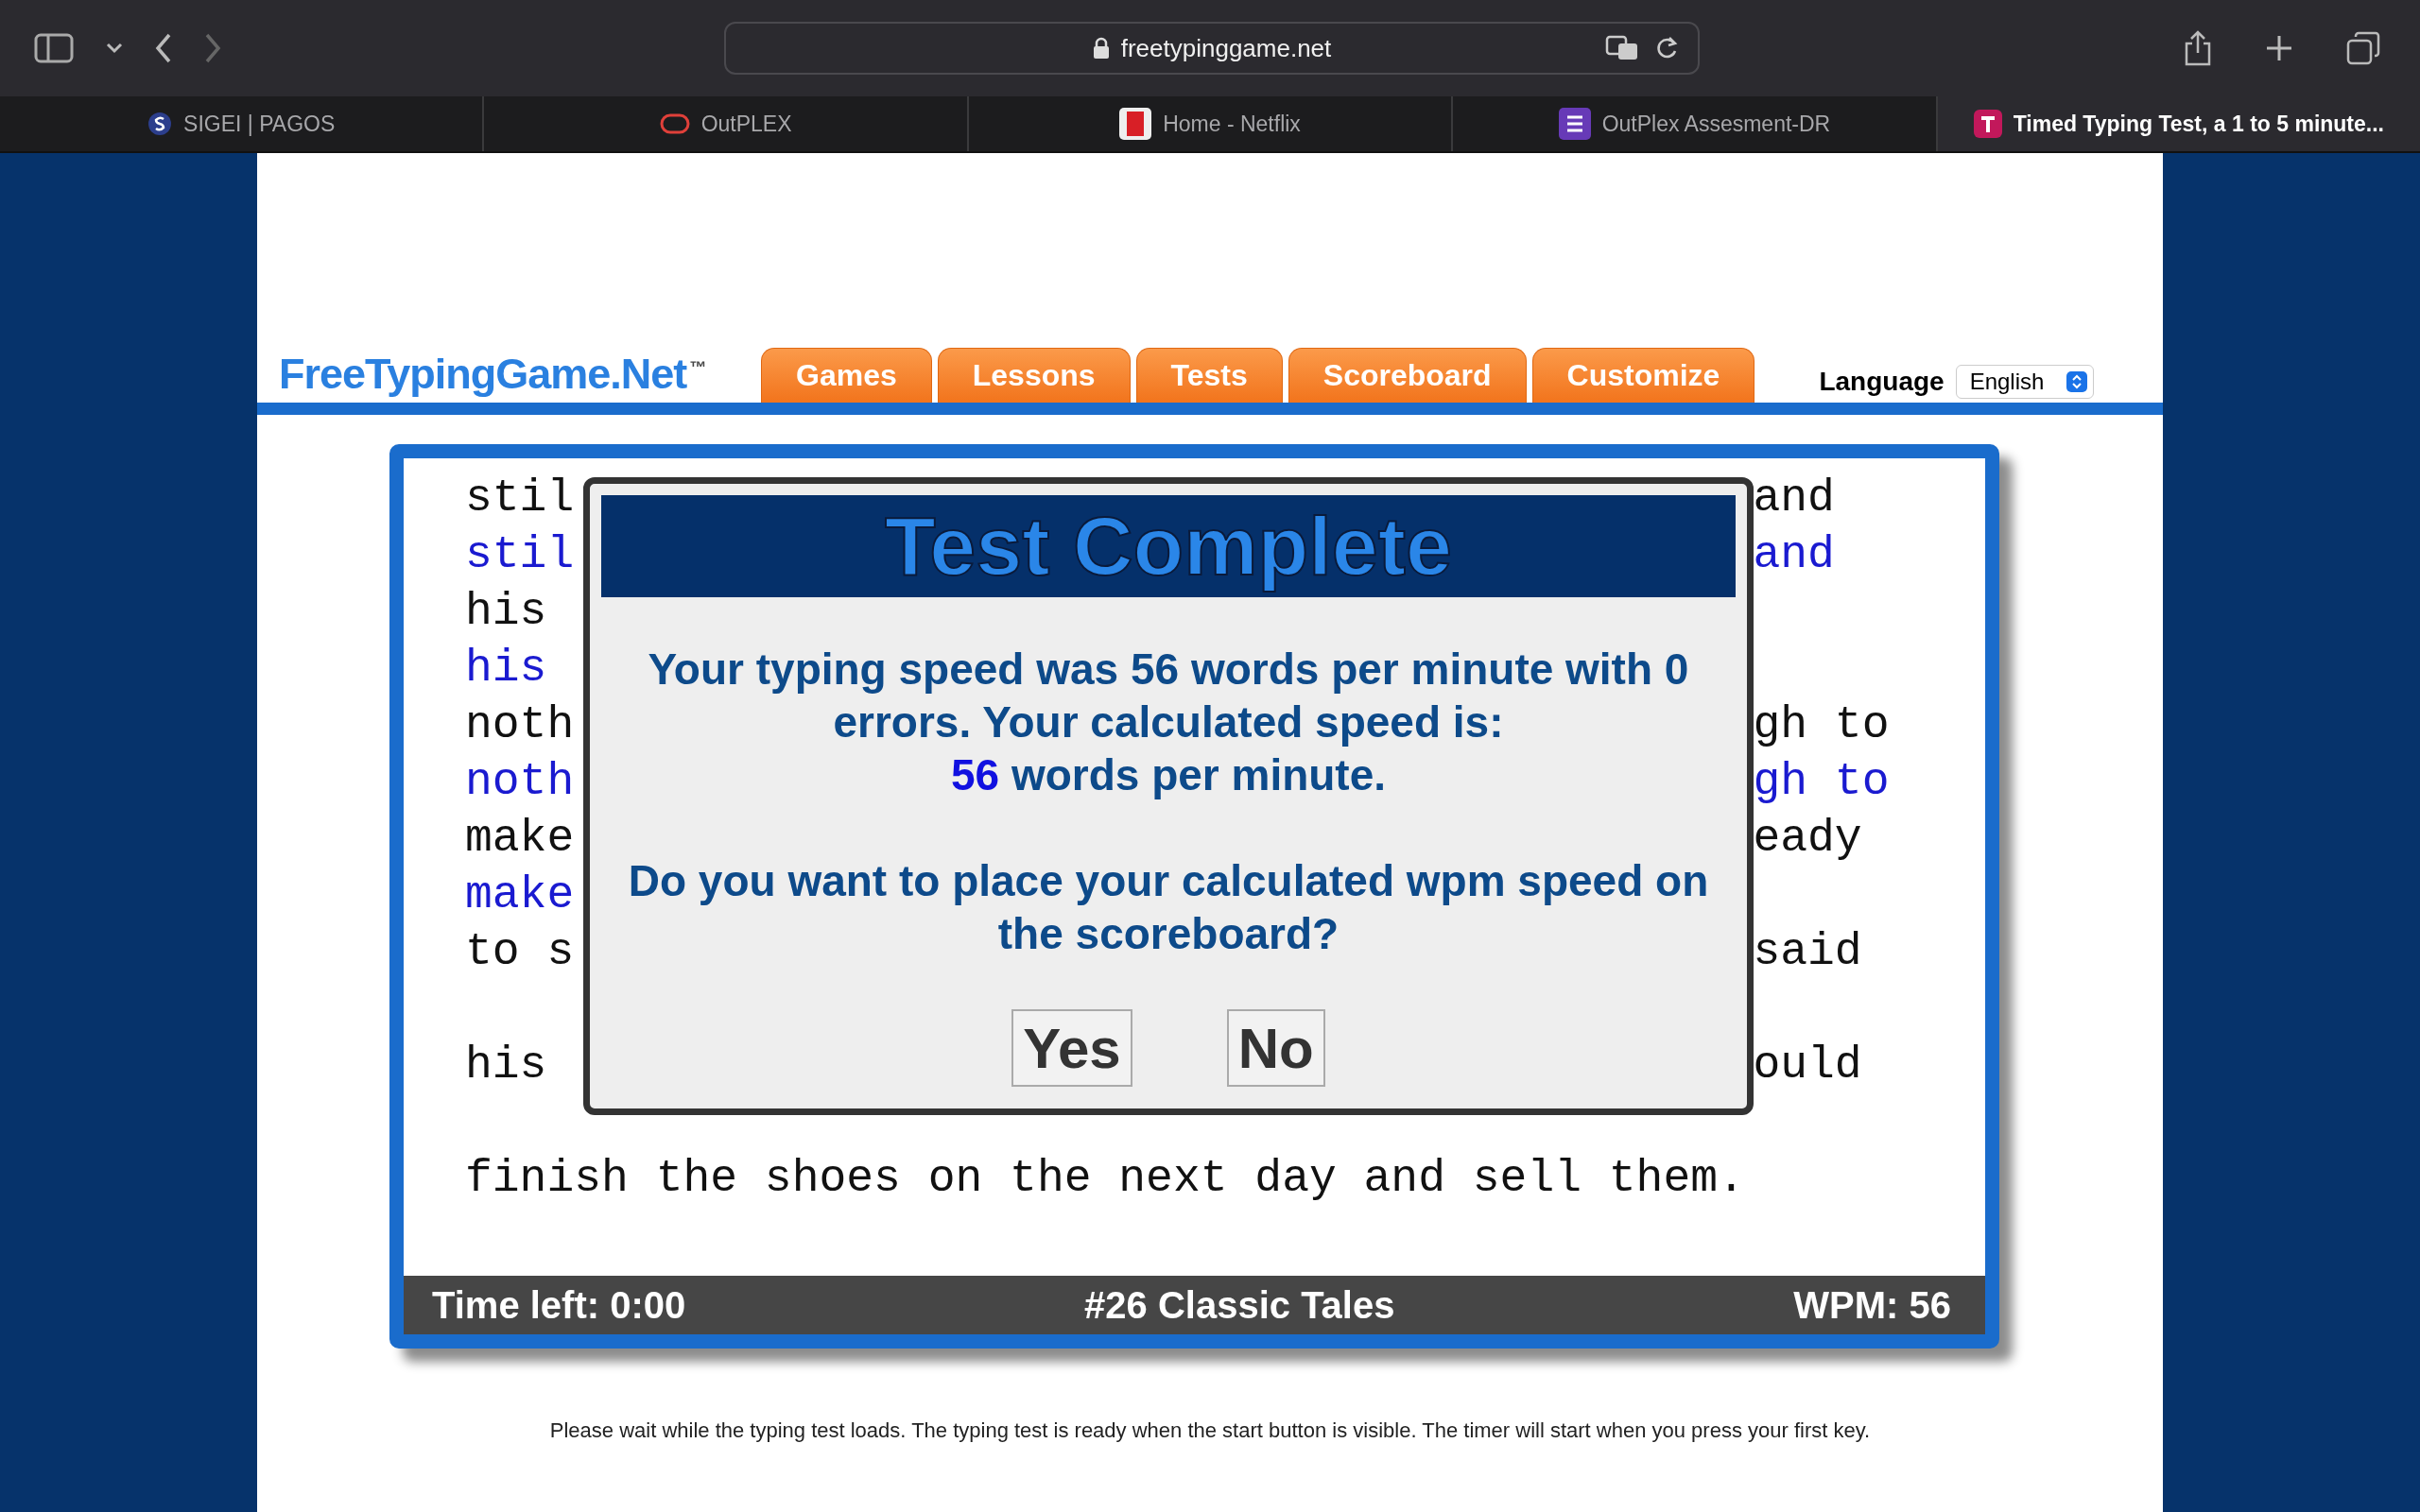  I want to click on source-text: and, so click(1794, 498).